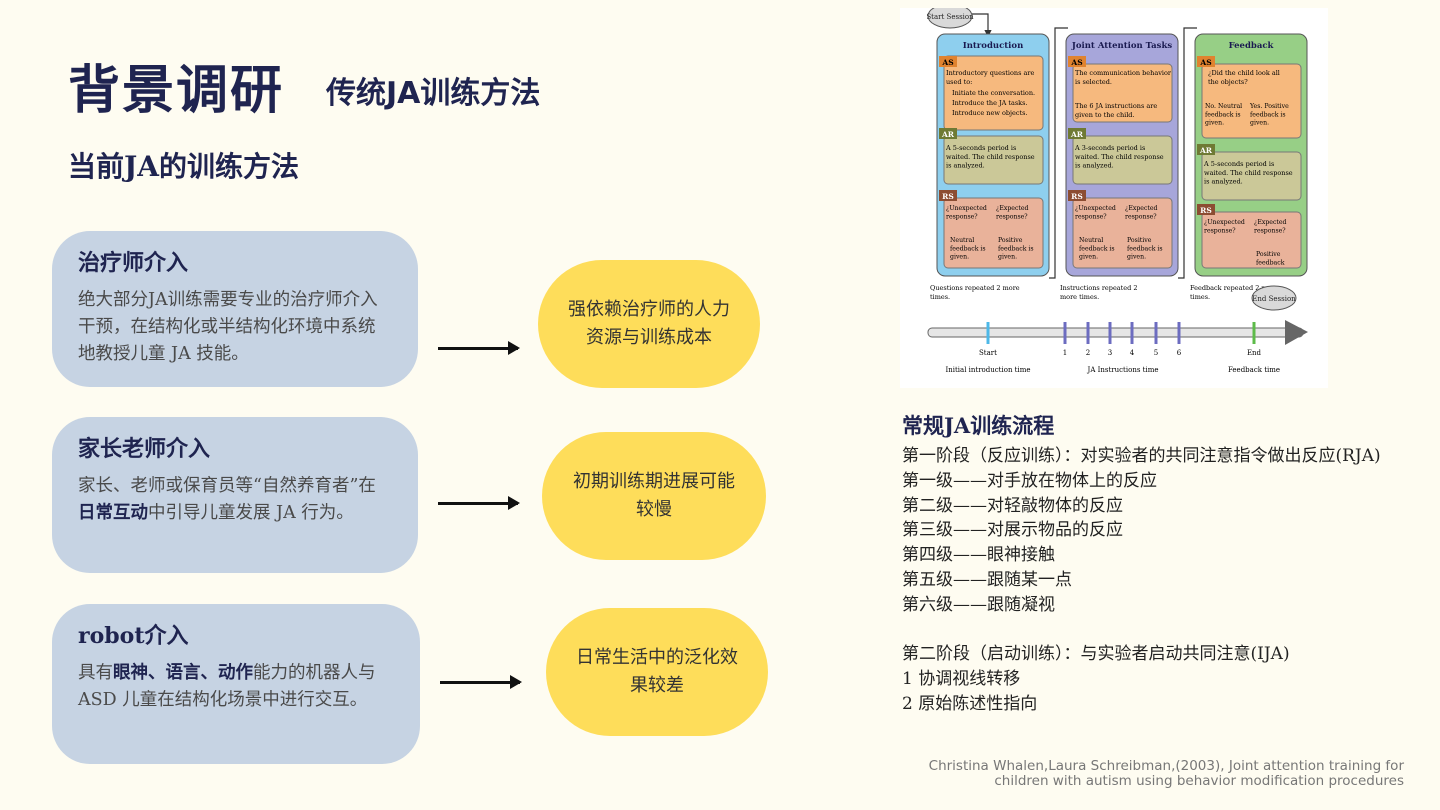 The width and height of the screenshot is (1440, 810). I want to click on svg-text-line: The communication behavior, so click(1123, 73).